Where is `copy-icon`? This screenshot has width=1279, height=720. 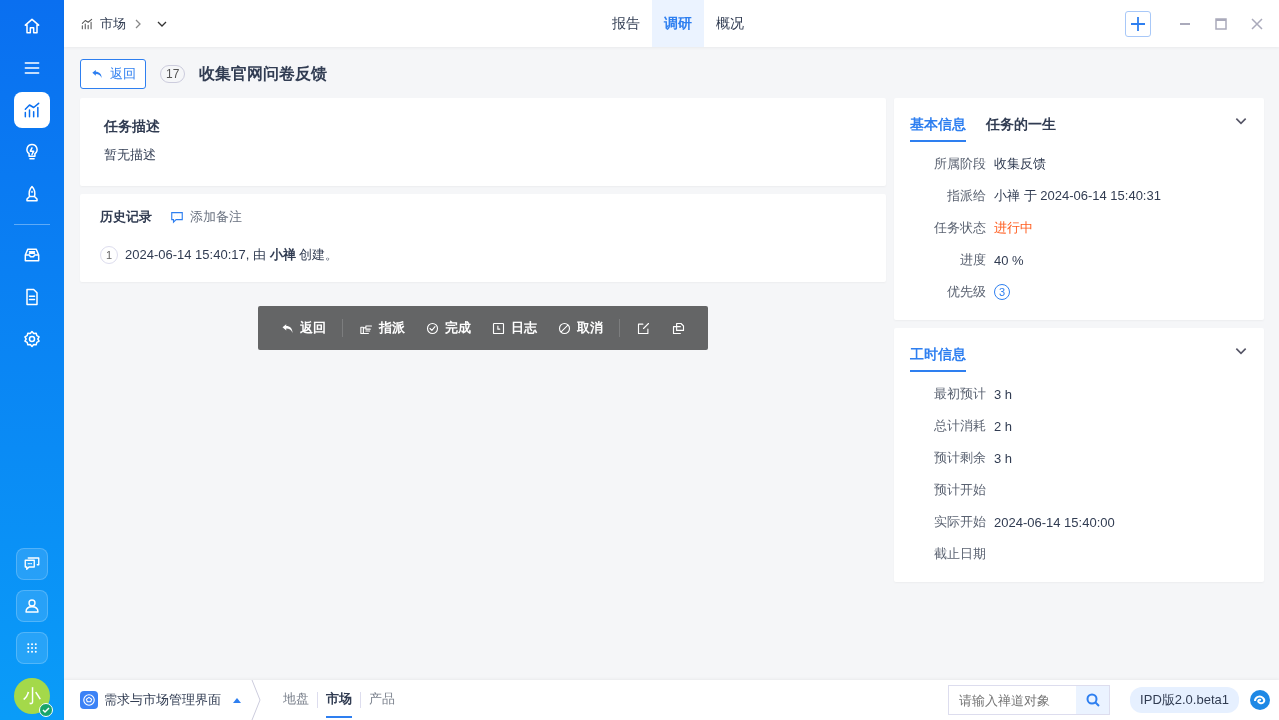 copy-icon is located at coordinates (678, 328).